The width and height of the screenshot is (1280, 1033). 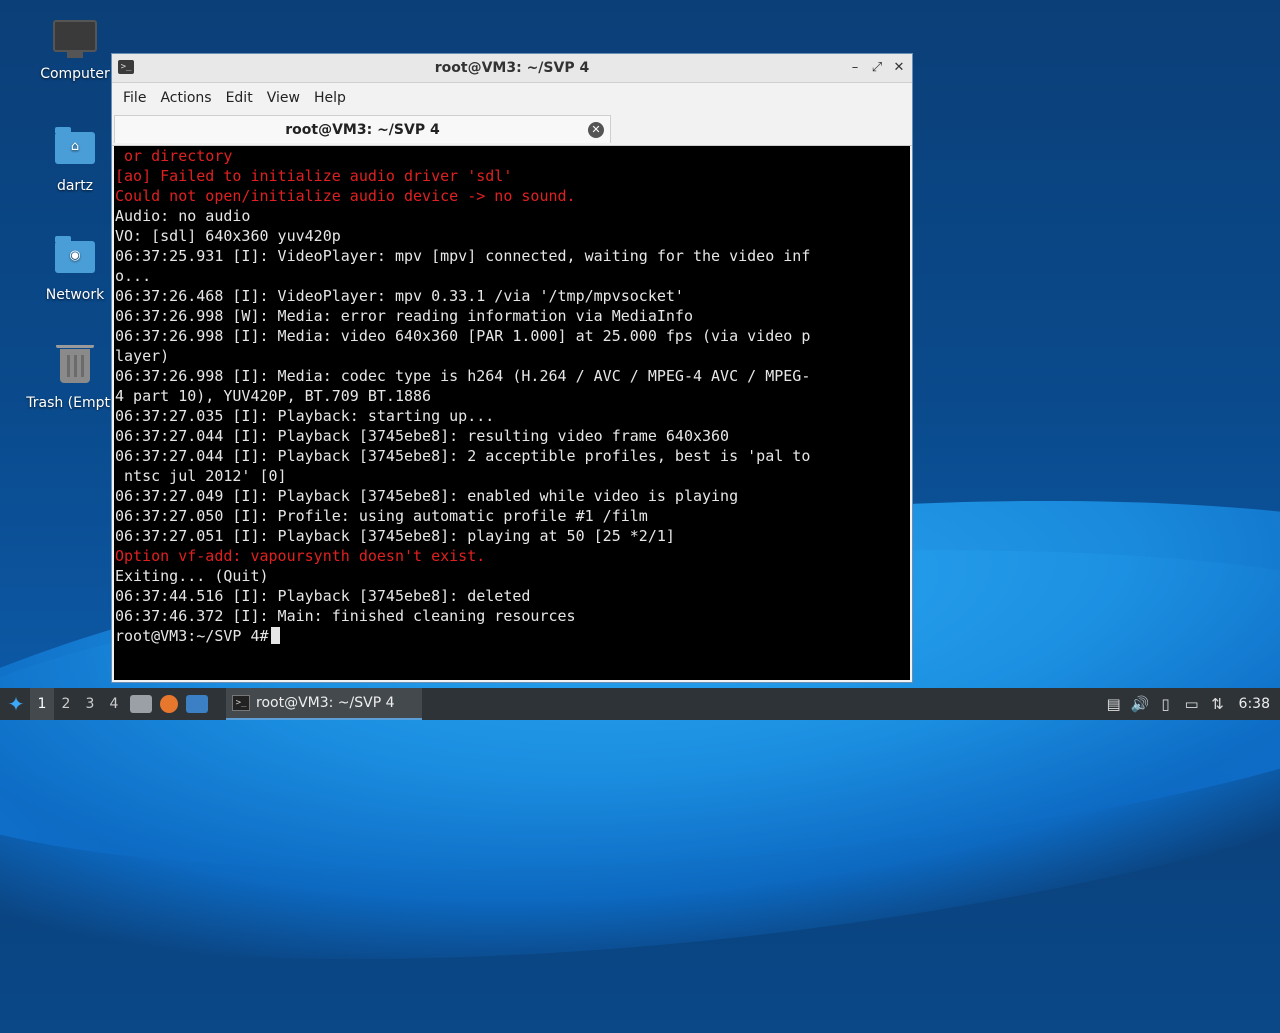 I want to click on menu-view: View, so click(x=283, y=98).